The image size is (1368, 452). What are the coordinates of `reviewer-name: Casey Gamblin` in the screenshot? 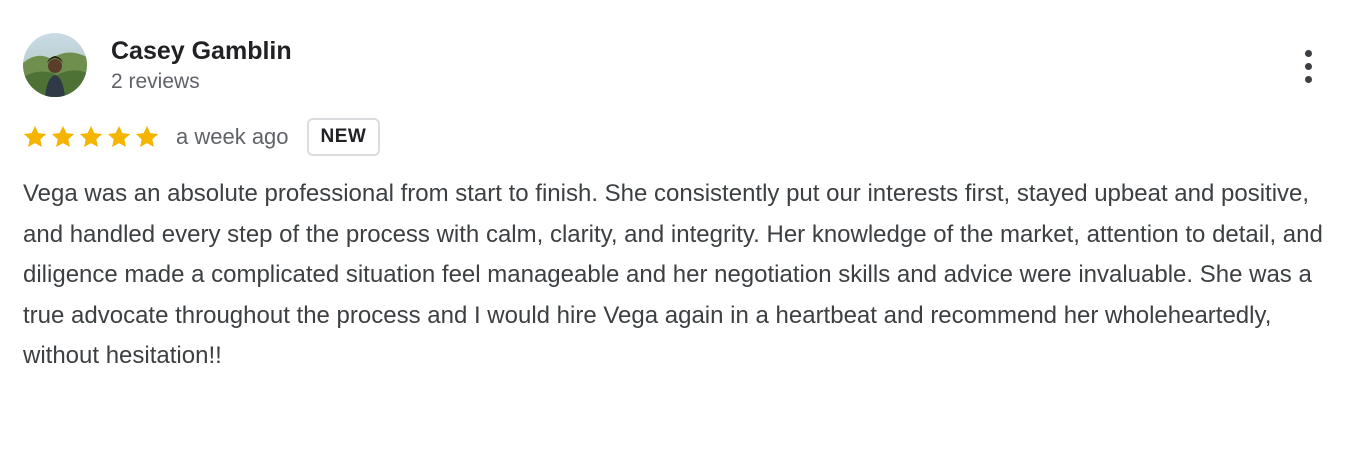 It's located at (201, 51).